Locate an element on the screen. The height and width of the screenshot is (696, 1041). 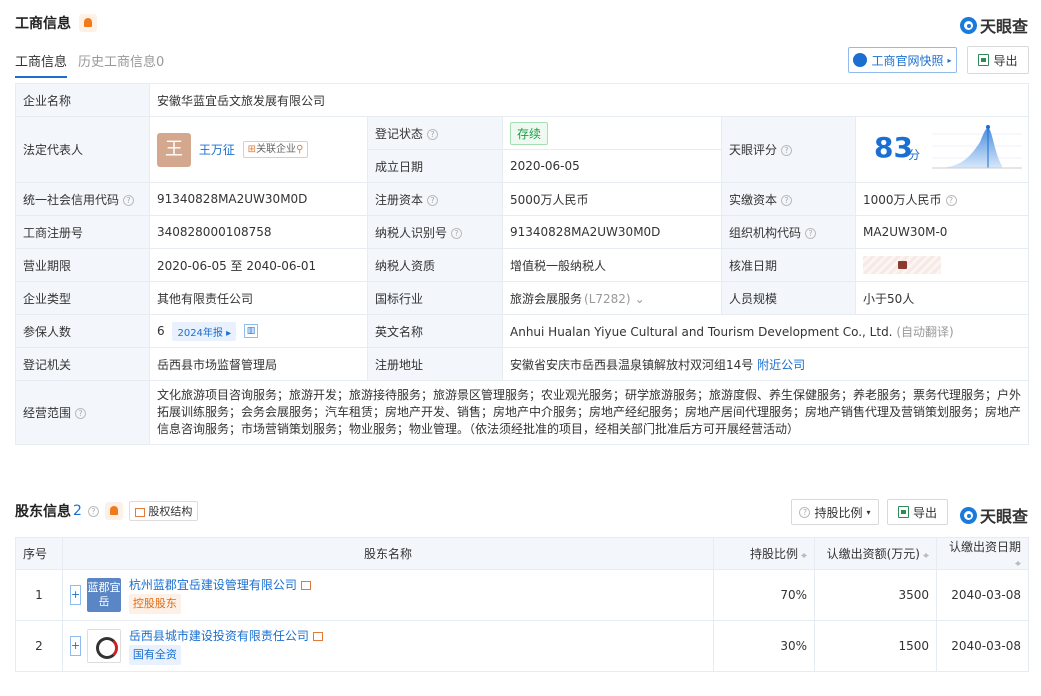
paid-capital-label: 实缴资本? is located at coordinates (788, 199).